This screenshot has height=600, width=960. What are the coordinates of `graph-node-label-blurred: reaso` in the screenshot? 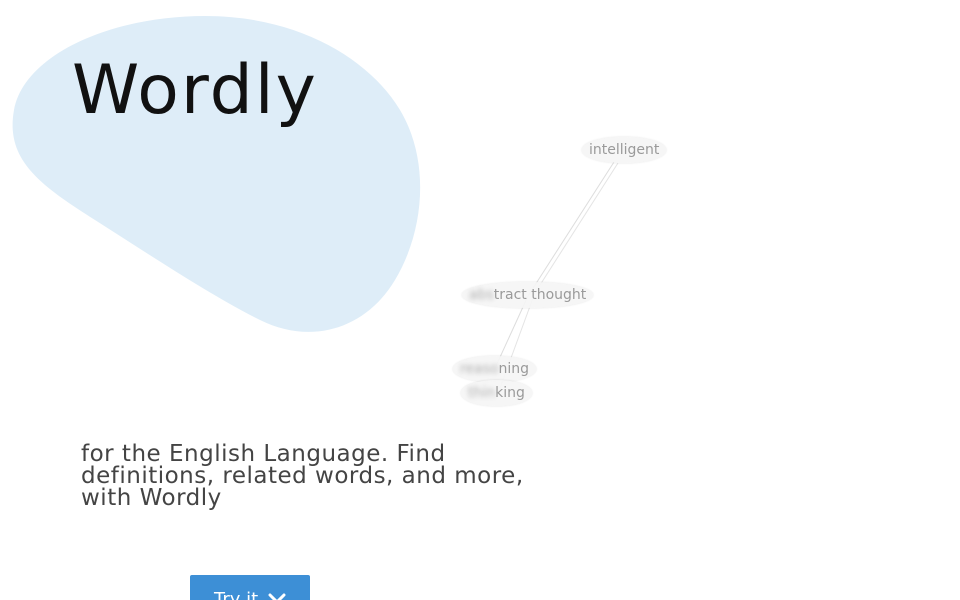 It's located at (479, 369).